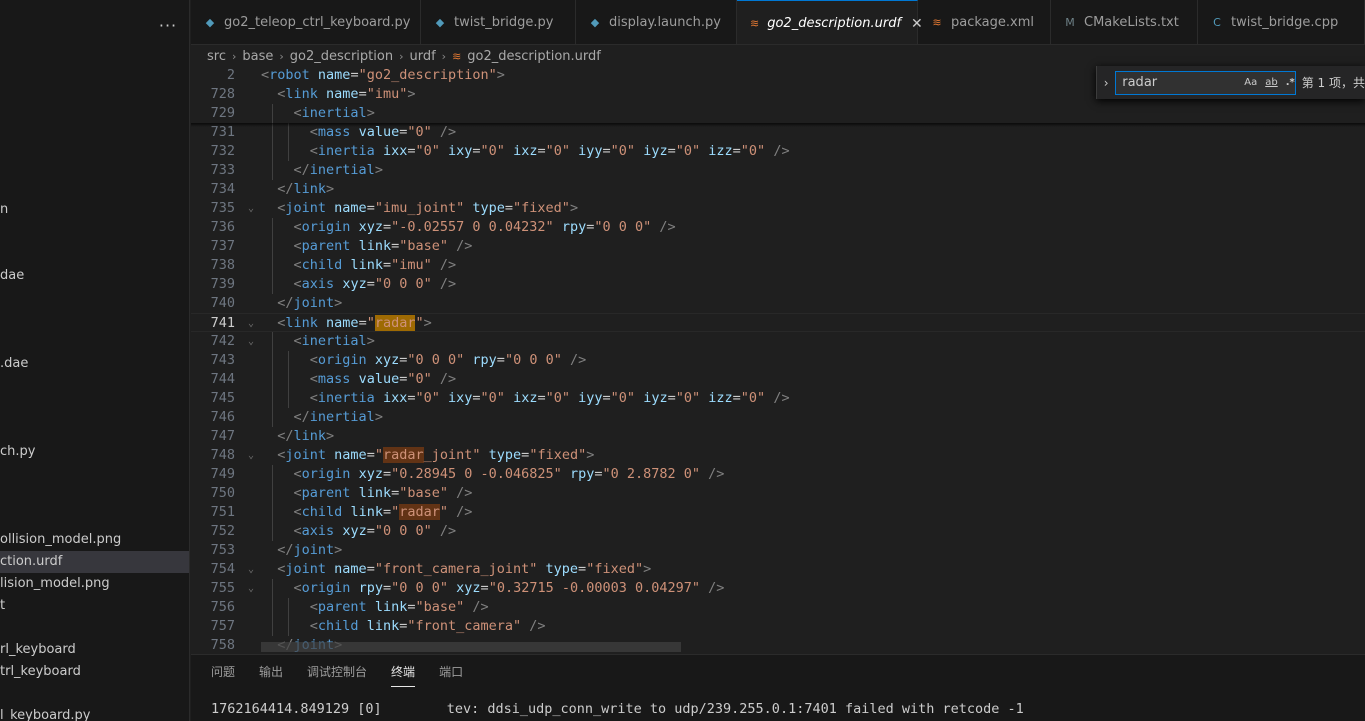  What do you see at coordinates (94, 562) in the screenshot?
I see `file-tree-item: ction.urdf` at bounding box center [94, 562].